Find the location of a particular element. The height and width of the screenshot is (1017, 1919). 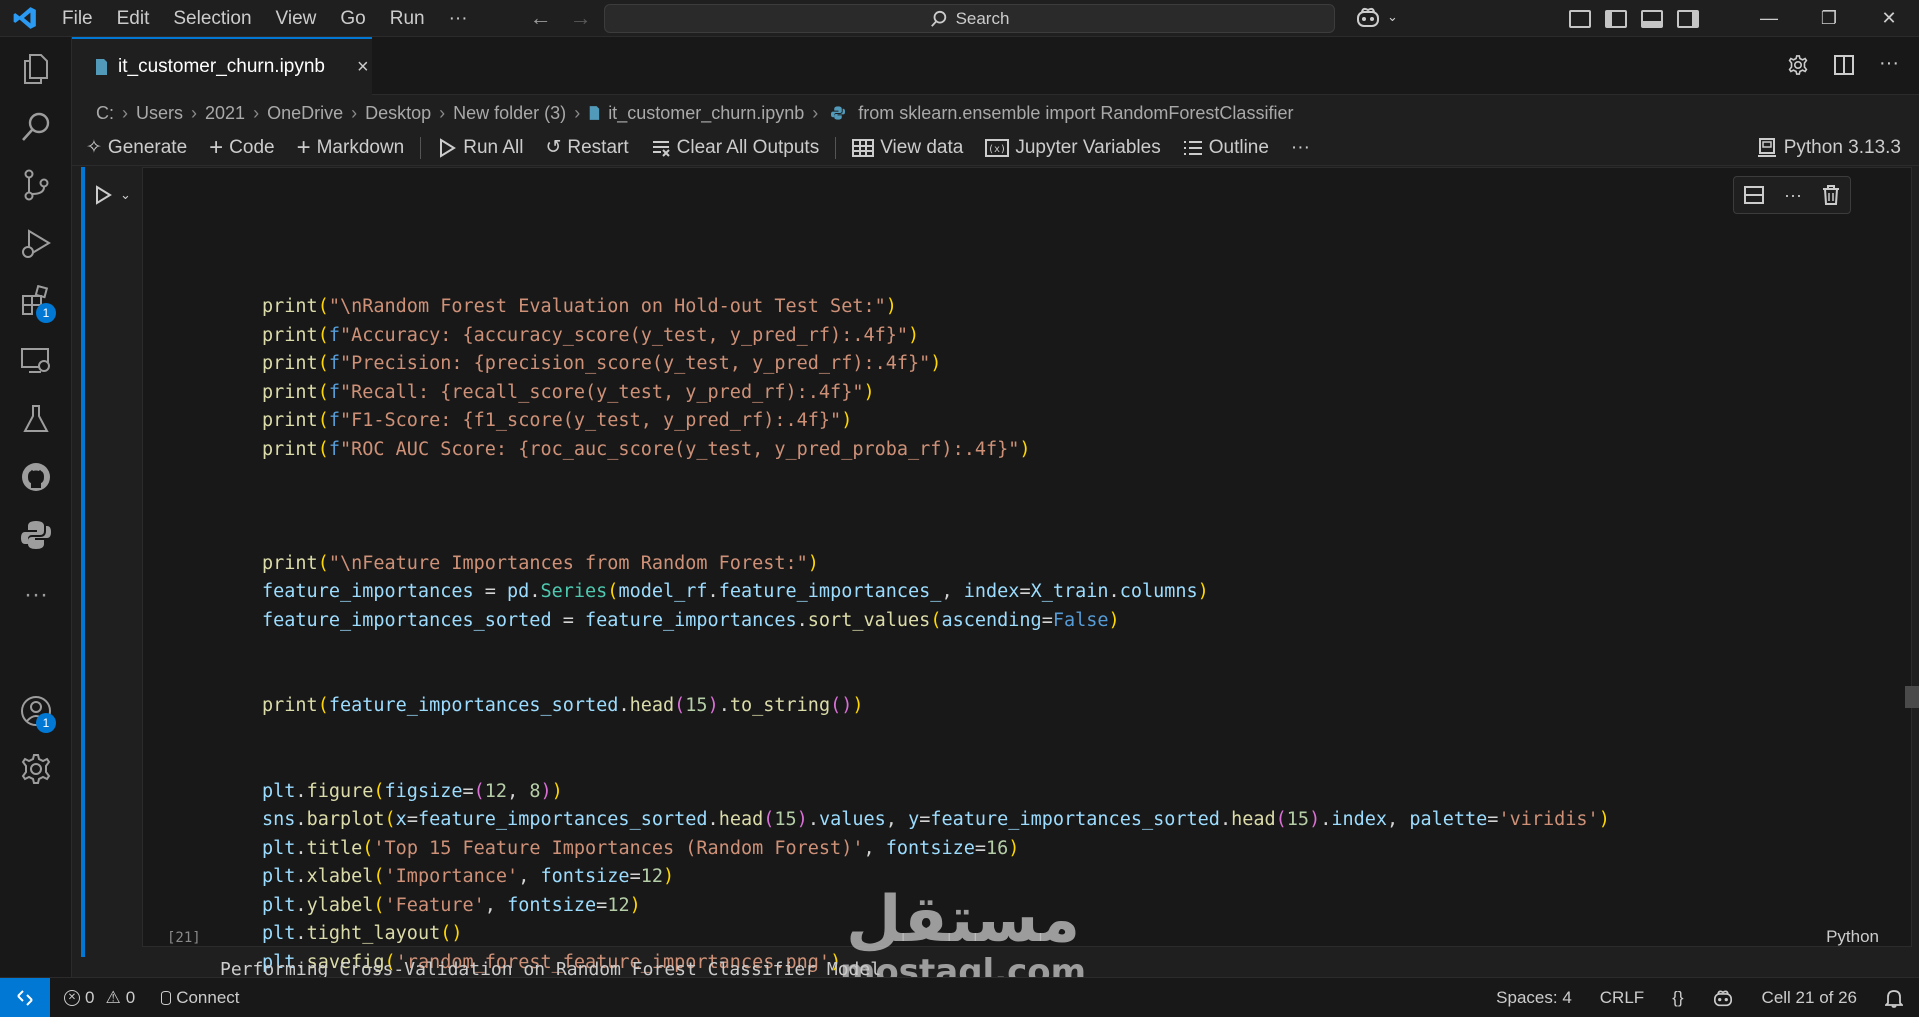

copilot-status-icon is located at coordinates (1723, 998).